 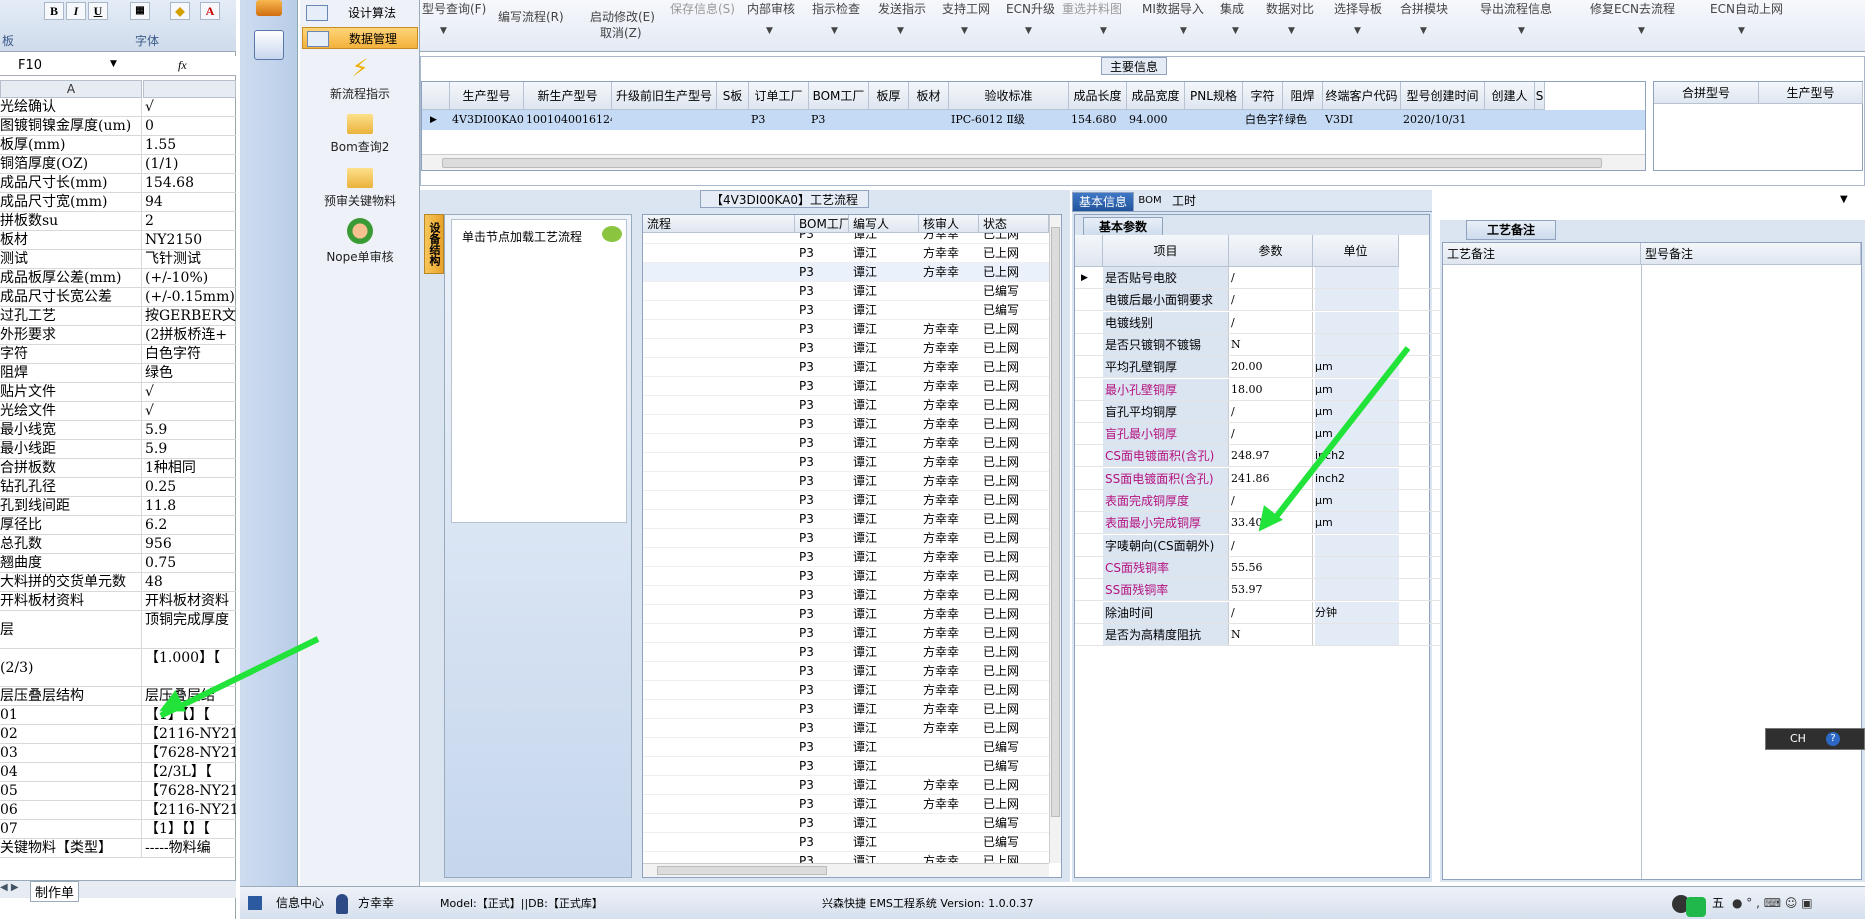 What do you see at coordinates (118, 563) in the screenshot?
I see `excel-row: 翘曲度 0.75` at bounding box center [118, 563].